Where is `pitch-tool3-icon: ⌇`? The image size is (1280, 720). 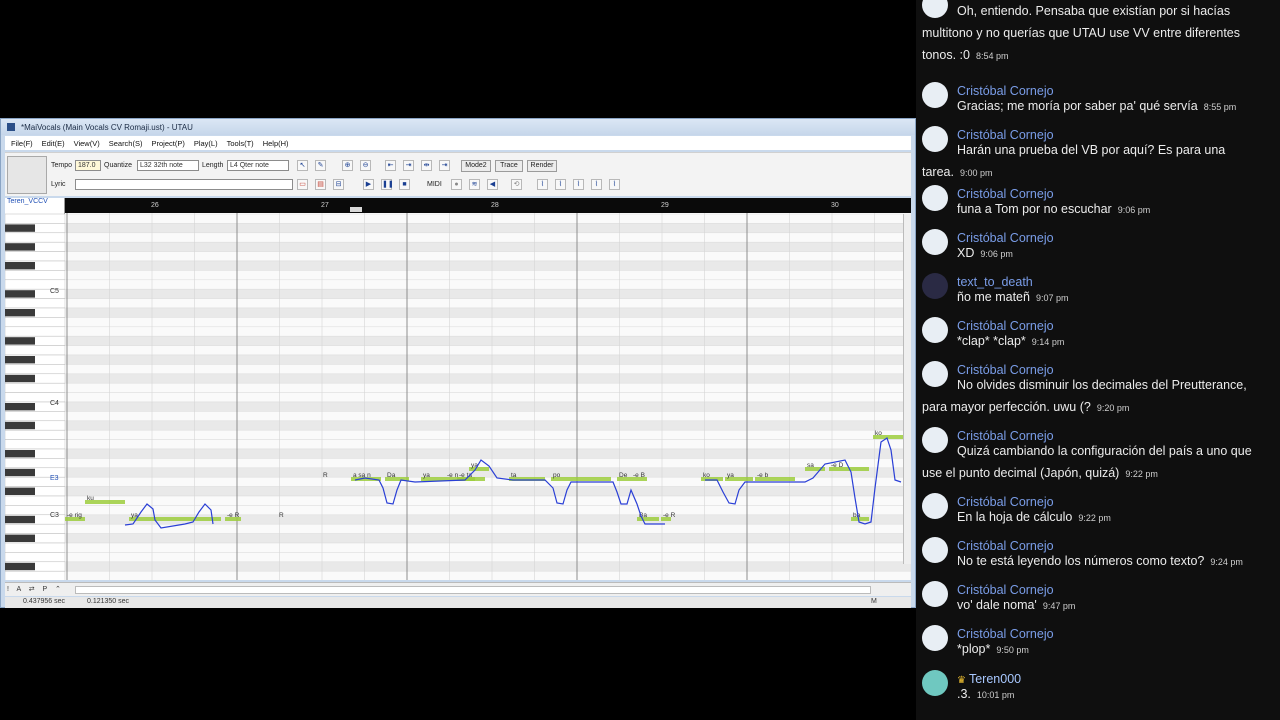
pitch-tool3-icon: ⌇ is located at coordinates (578, 184).